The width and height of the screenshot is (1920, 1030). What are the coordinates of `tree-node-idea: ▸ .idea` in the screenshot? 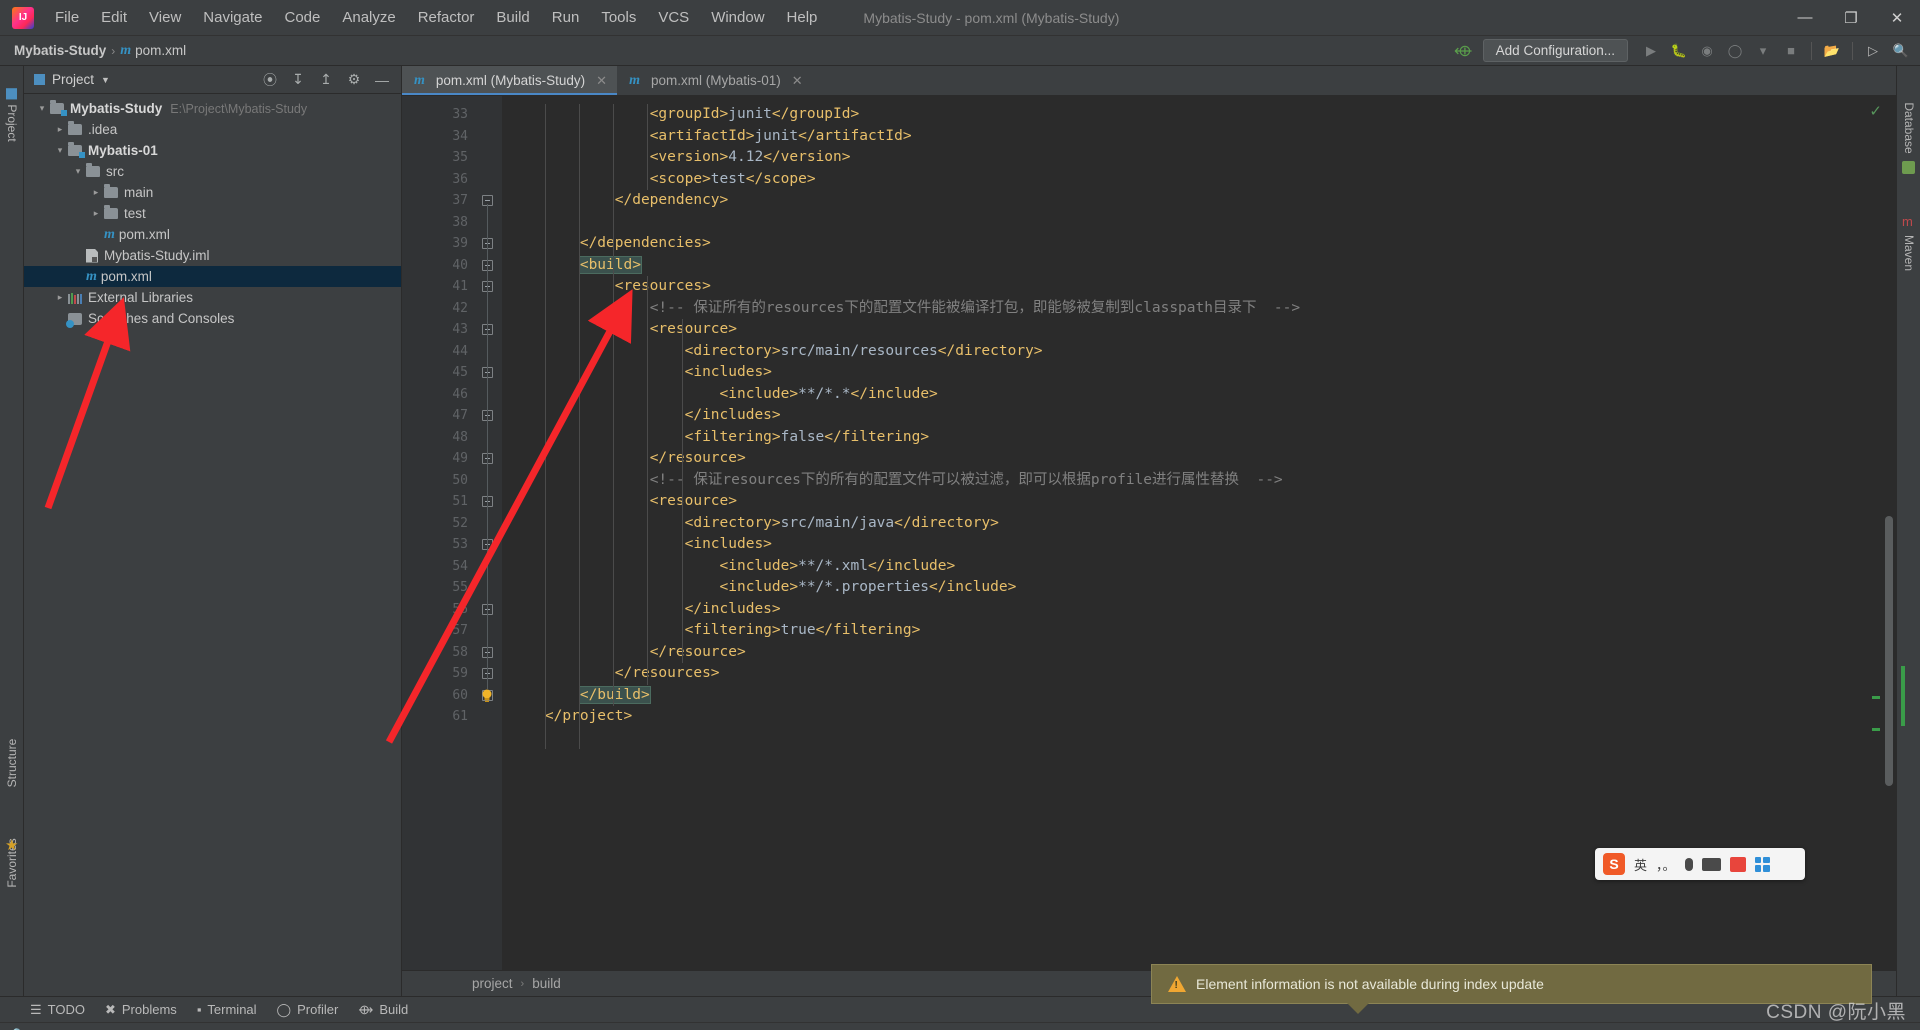 It's located at (212, 129).